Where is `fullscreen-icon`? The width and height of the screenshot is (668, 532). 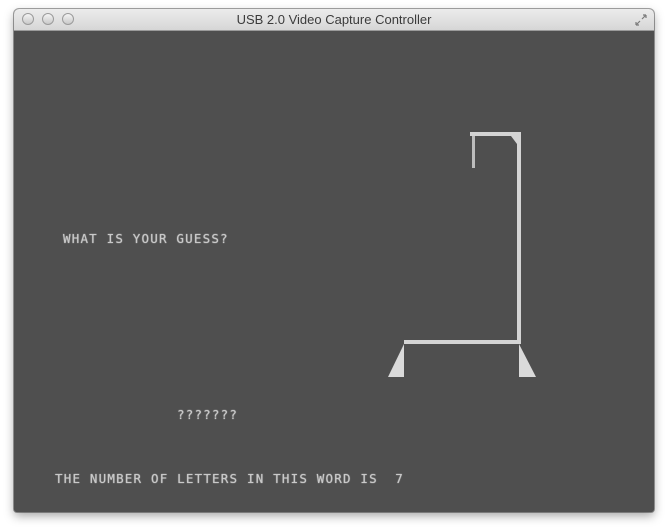
fullscreen-icon is located at coordinates (641, 20).